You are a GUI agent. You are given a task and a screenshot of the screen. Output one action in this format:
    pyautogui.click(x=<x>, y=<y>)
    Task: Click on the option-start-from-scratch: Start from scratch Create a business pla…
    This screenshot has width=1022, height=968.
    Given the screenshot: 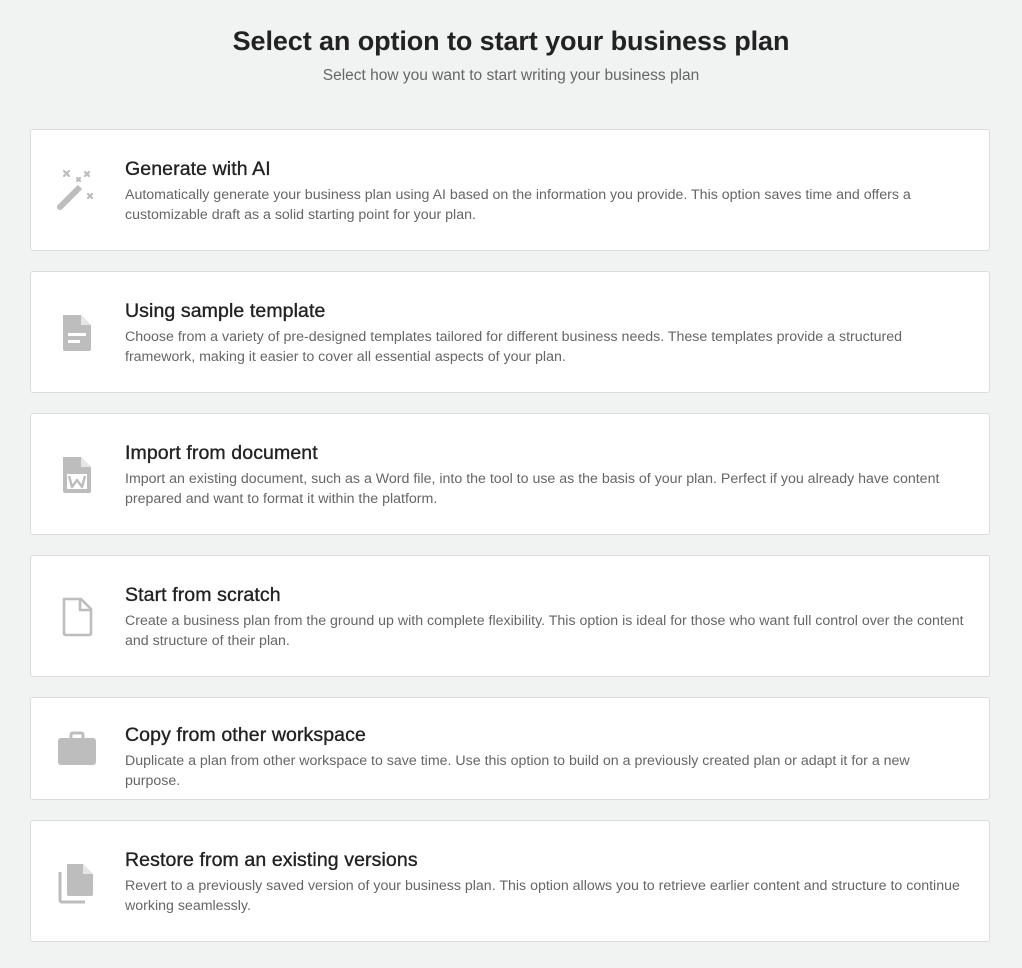 What is the action you would take?
    pyautogui.click(x=510, y=616)
    